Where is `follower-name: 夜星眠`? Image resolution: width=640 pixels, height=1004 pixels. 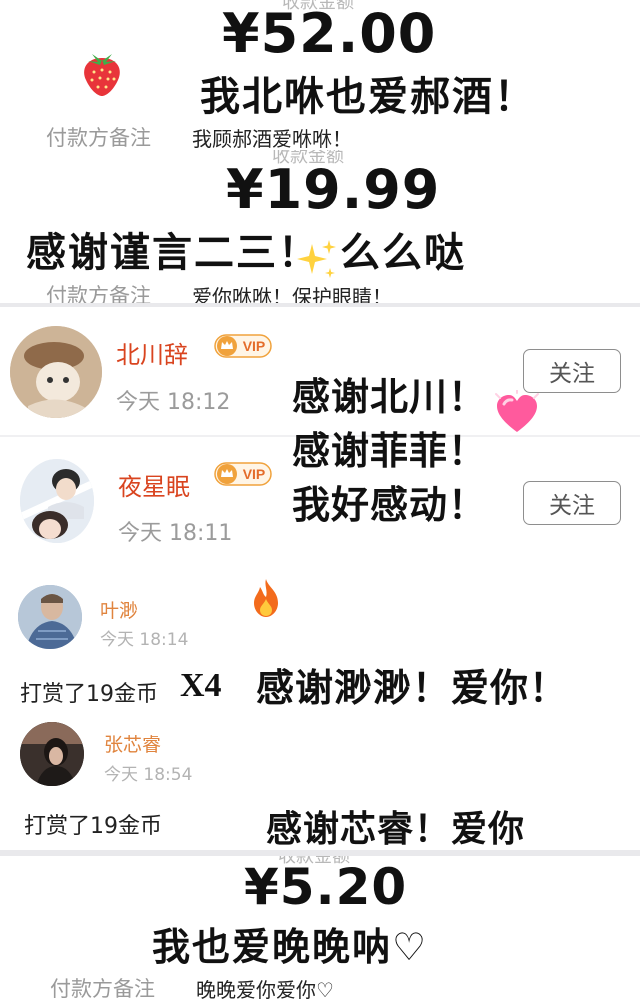
follower-name: 夜星眠 is located at coordinates (154, 484).